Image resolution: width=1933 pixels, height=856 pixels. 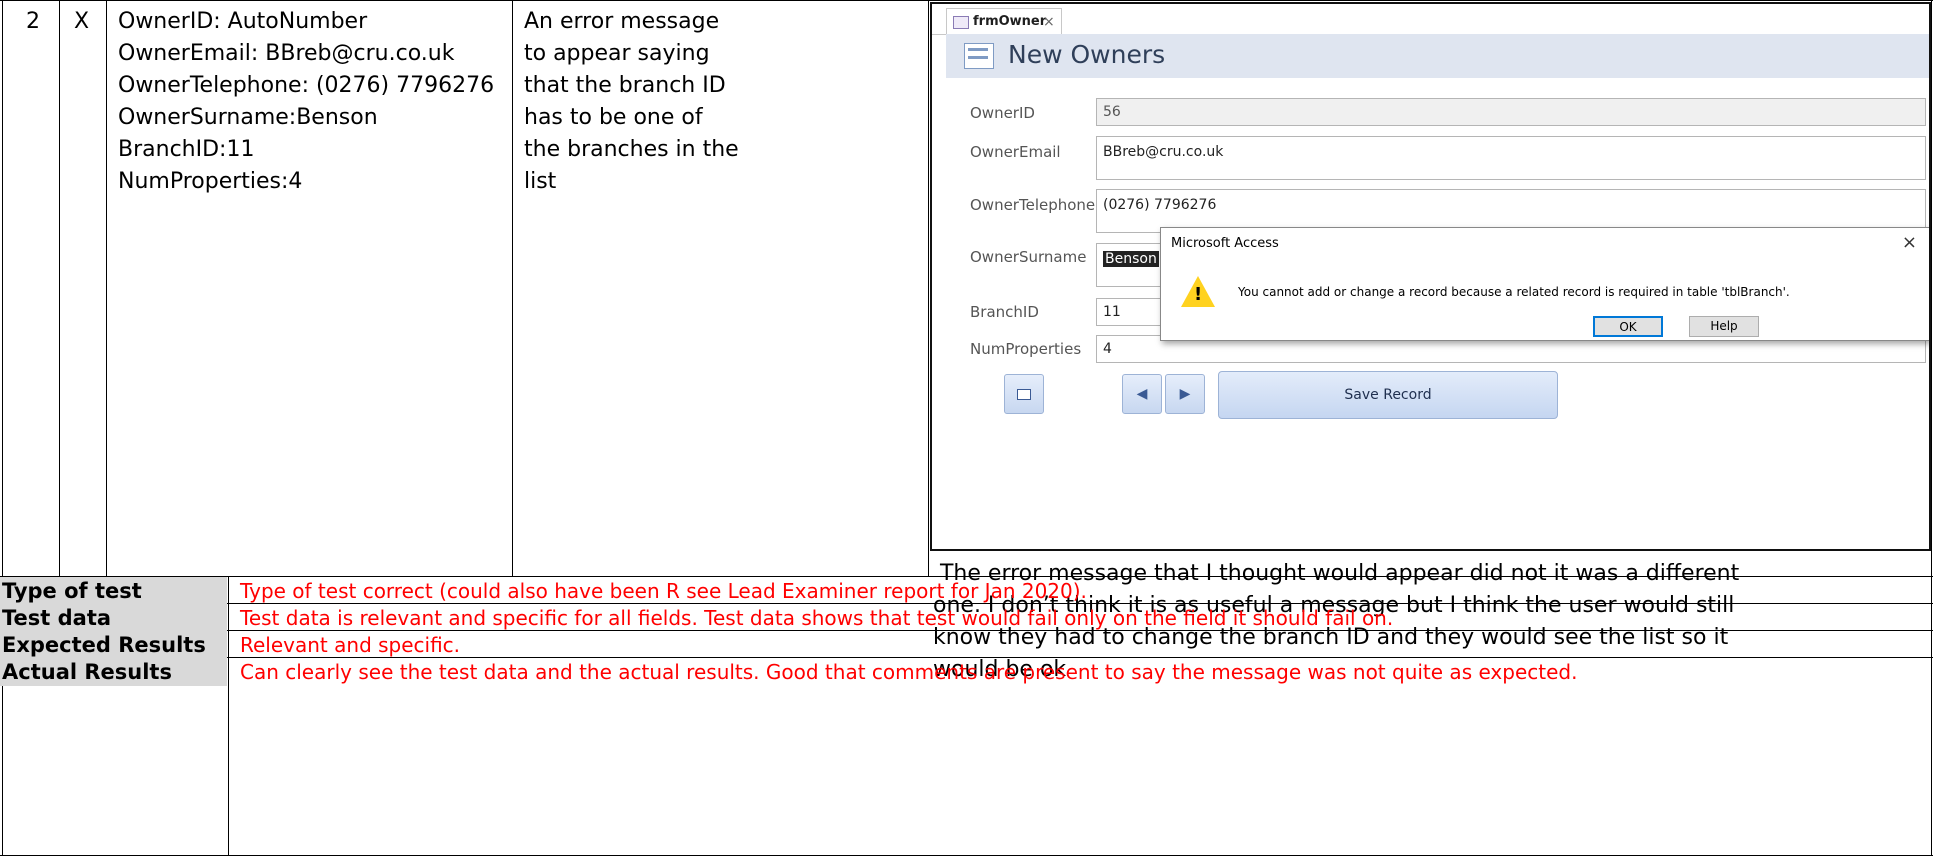 I want to click on help-button: Help, so click(x=1724, y=326).